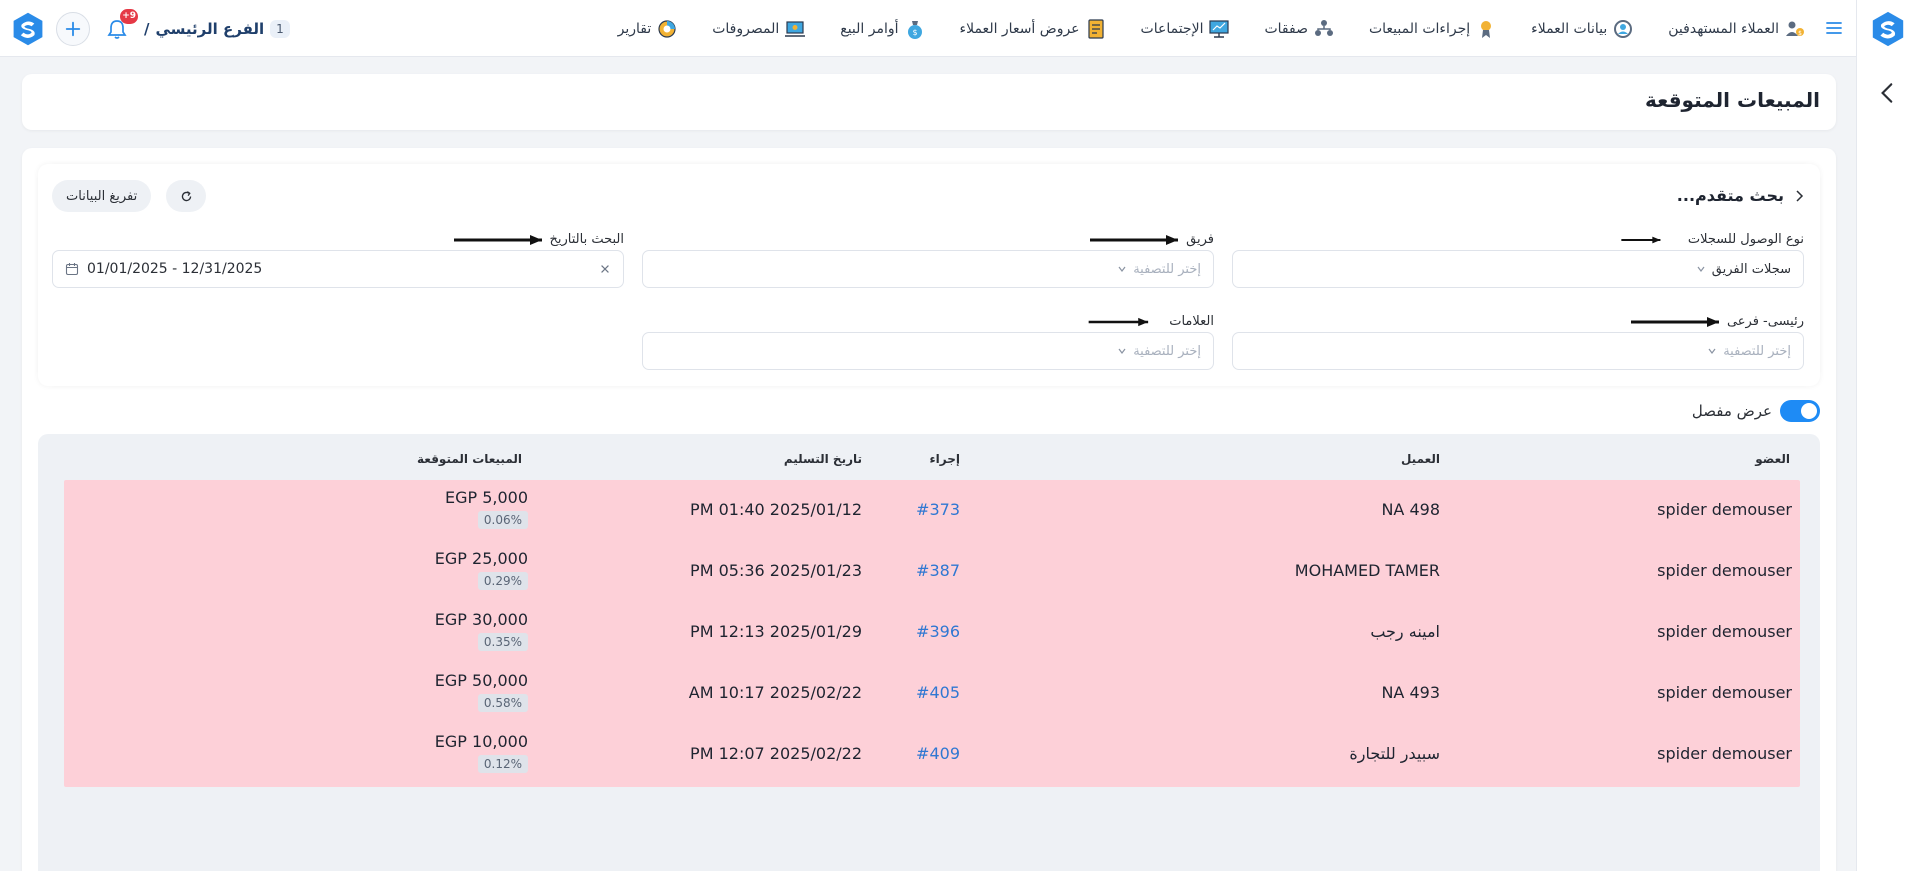 This screenshot has width=1919, height=871. What do you see at coordinates (1800, 411) in the screenshot?
I see `detailed-view-toggle` at bounding box center [1800, 411].